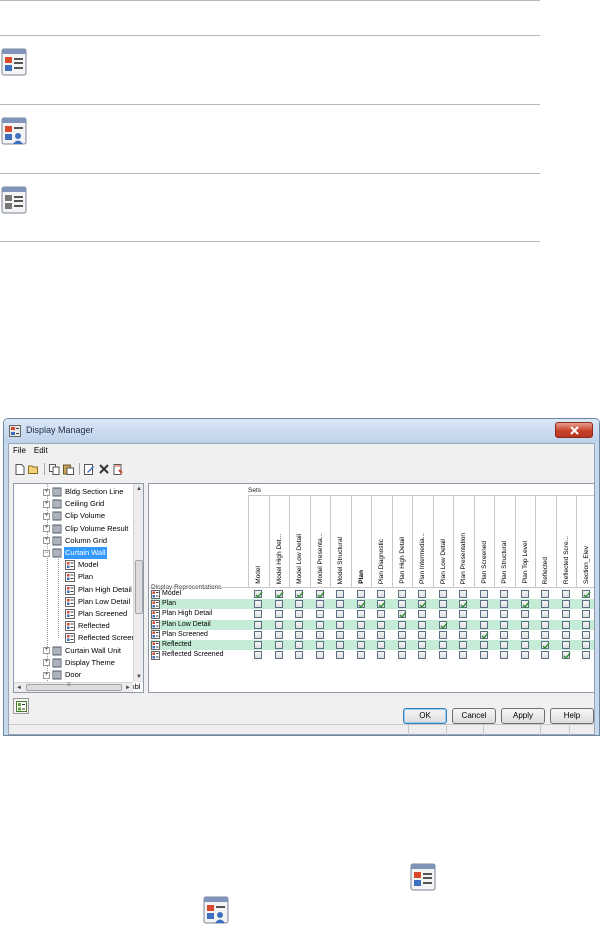  Describe the element at coordinates (187, 655) in the screenshot. I see `display-rep-row-label: Reflected Screened` at that location.